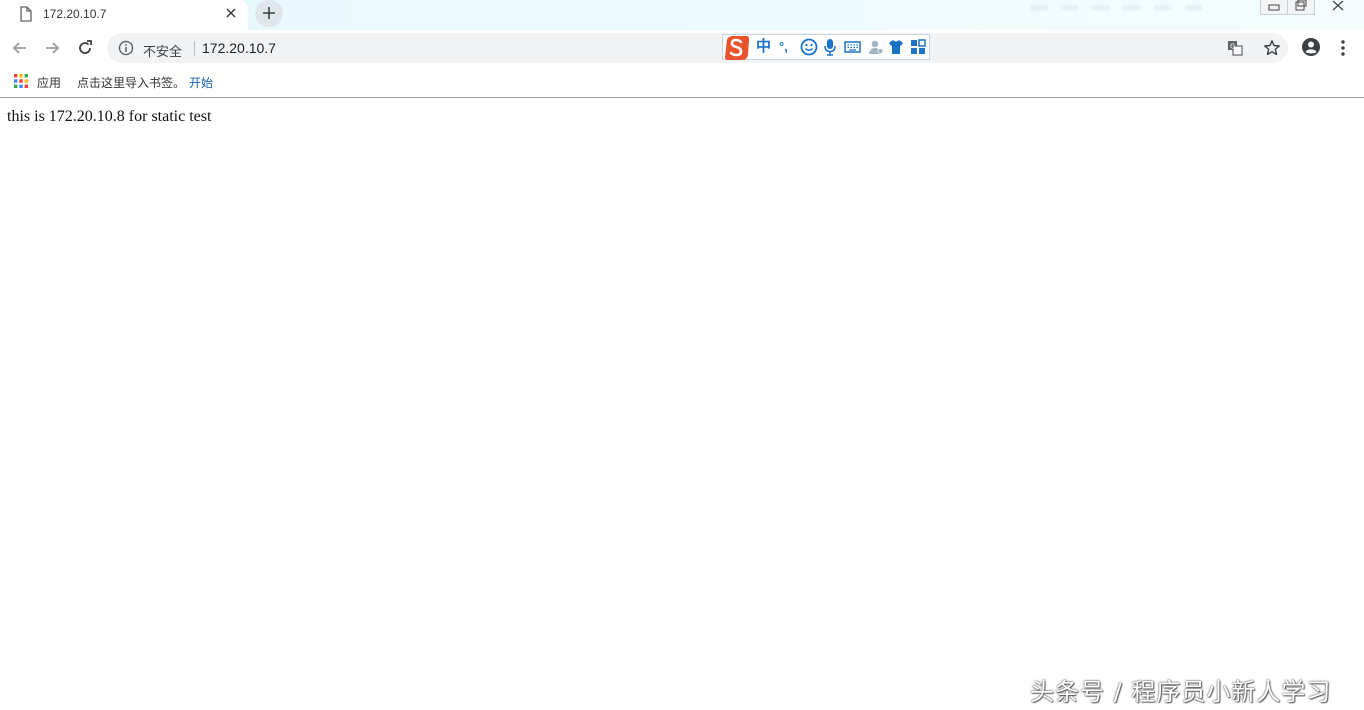  What do you see at coordinates (1272, 48) in the screenshot?
I see `bookmark-star-icon` at bounding box center [1272, 48].